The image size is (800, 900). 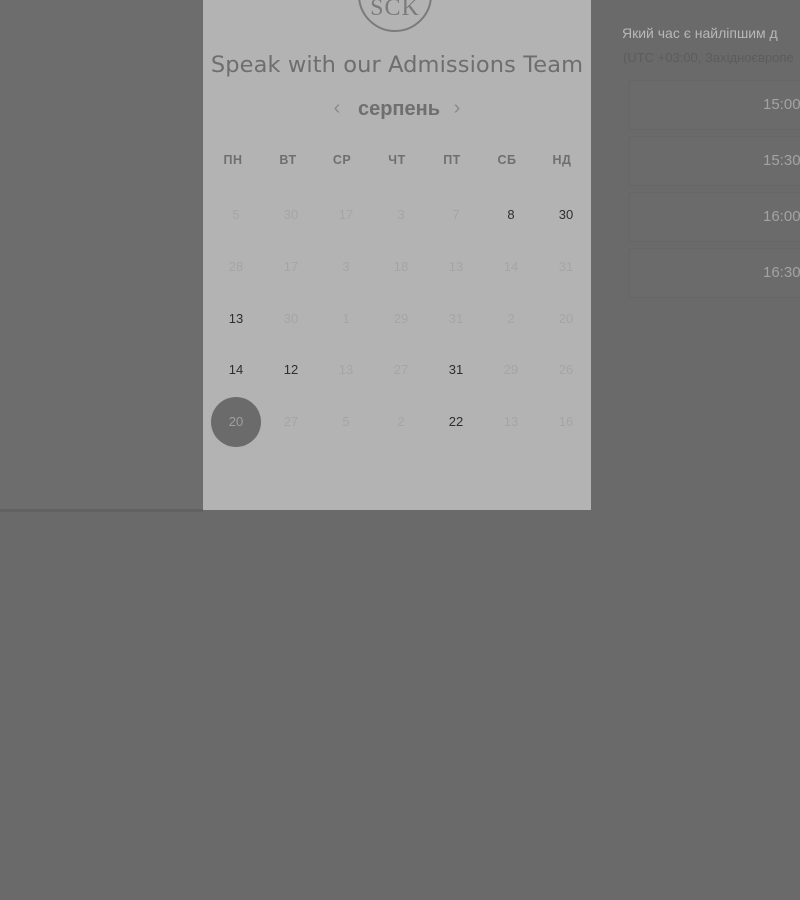 I want to click on time-slot-4: 16:30, so click(x=714, y=273).